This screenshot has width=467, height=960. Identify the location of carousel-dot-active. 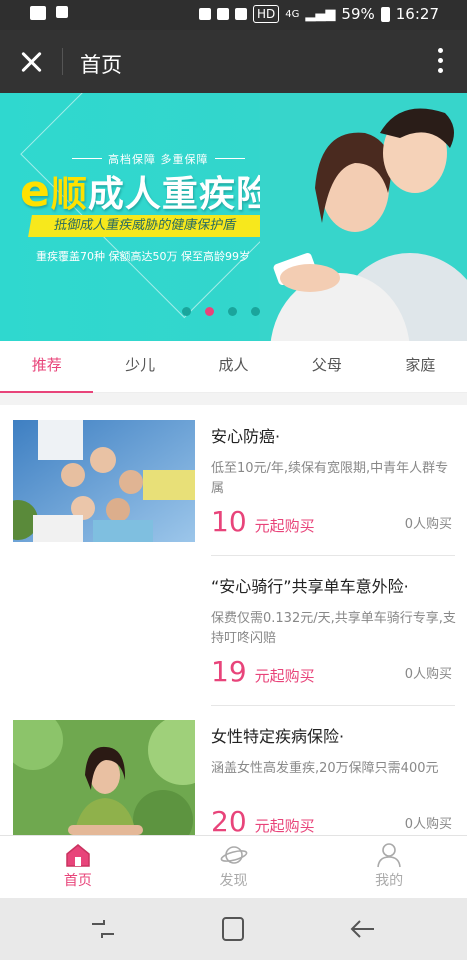
(209, 311).